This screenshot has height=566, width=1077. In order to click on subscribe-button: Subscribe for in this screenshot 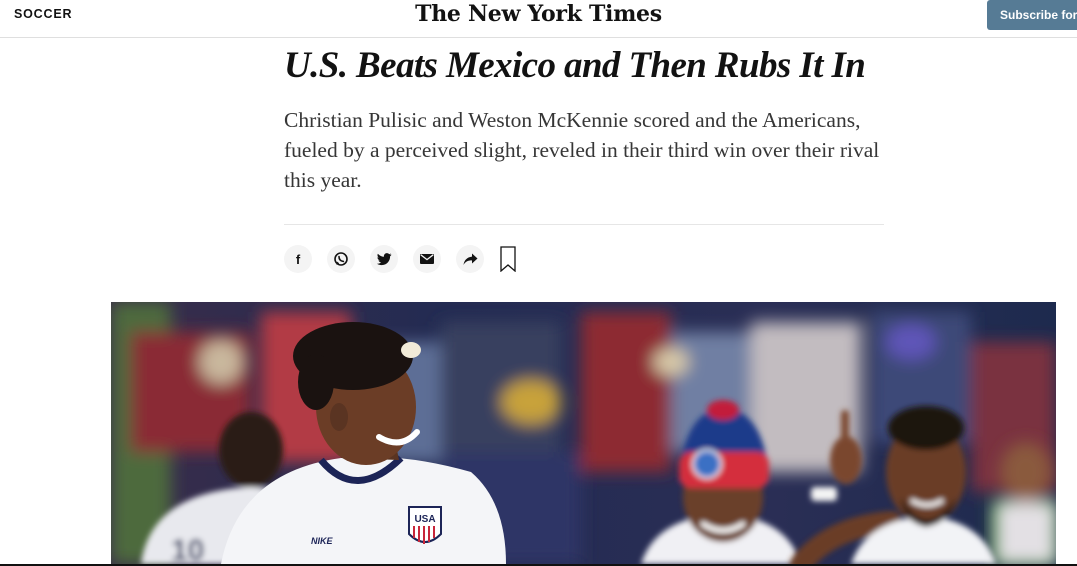, I will do `click(1032, 15)`.